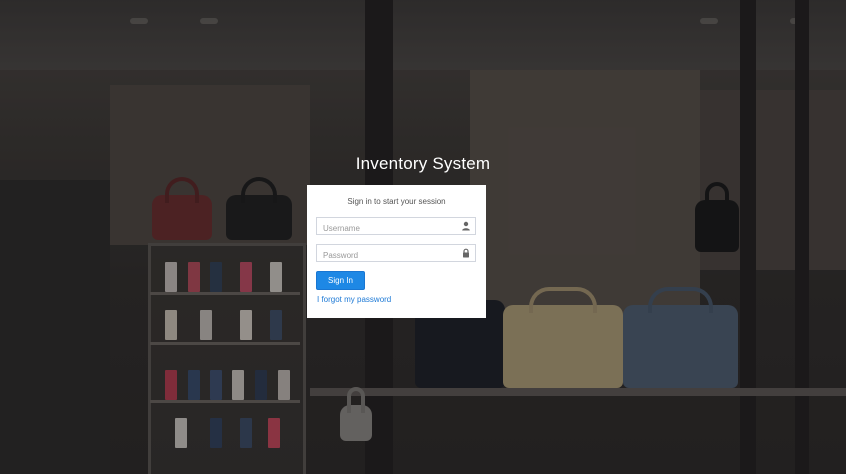 Image resolution: width=846 pixels, height=474 pixels. Describe the element at coordinates (396, 201) in the screenshot. I see `login-box-message: Sign in to start your session` at that location.